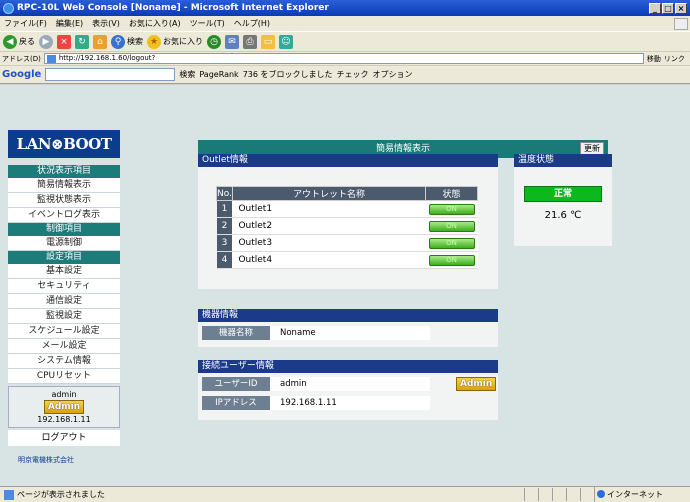 The width and height of the screenshot is (690, 502). What do you see at coordinates (288, 74) in the screenshot?
I see `popup-blocked-button: 736 をブロックしました` at bounding box center [288, 74].